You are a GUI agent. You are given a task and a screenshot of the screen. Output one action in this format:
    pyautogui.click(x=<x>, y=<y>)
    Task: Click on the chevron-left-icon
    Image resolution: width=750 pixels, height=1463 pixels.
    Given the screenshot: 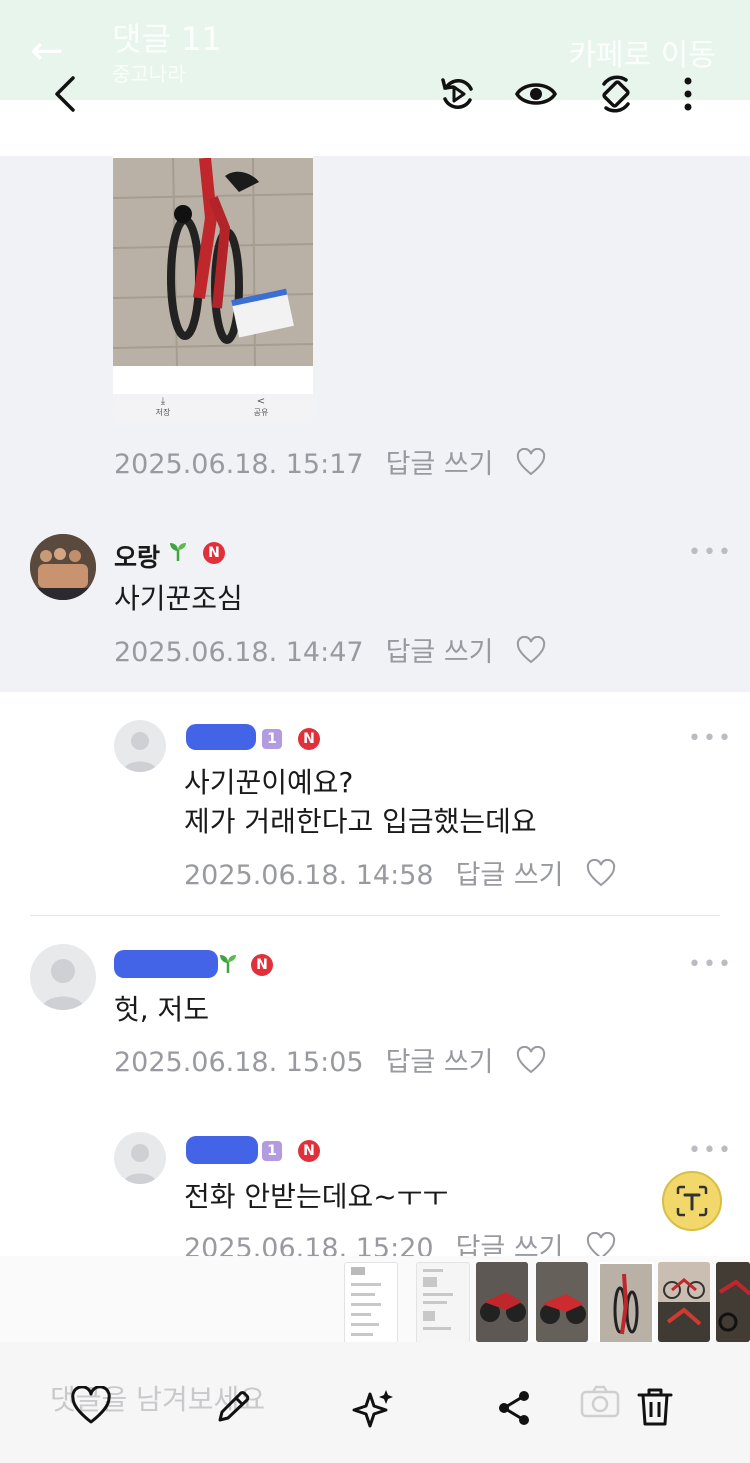 What is the action you would take?
    pyautogui.click(x=66, y=94)
    